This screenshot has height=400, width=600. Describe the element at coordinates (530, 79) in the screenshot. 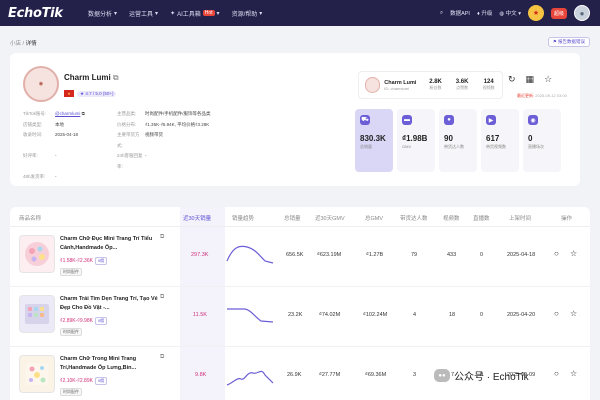

I see `qr-code-icon: ▦` at that location.